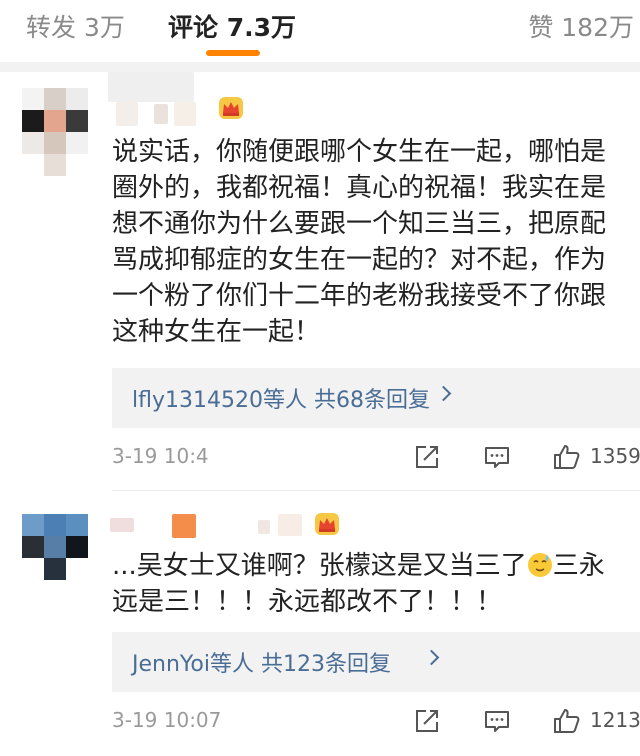 Image resolution: width=640 pixels, height=756 pixels. I want to click on replies-link: lfly1314520等人 共68条回复, so click(376, 398).